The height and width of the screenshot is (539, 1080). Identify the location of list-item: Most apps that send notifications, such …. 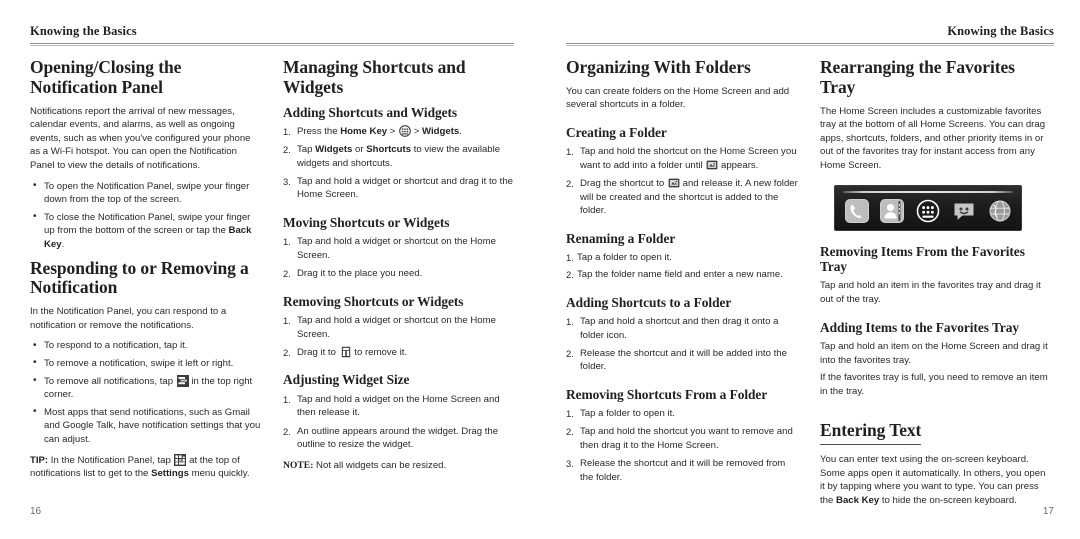
(145, 426).